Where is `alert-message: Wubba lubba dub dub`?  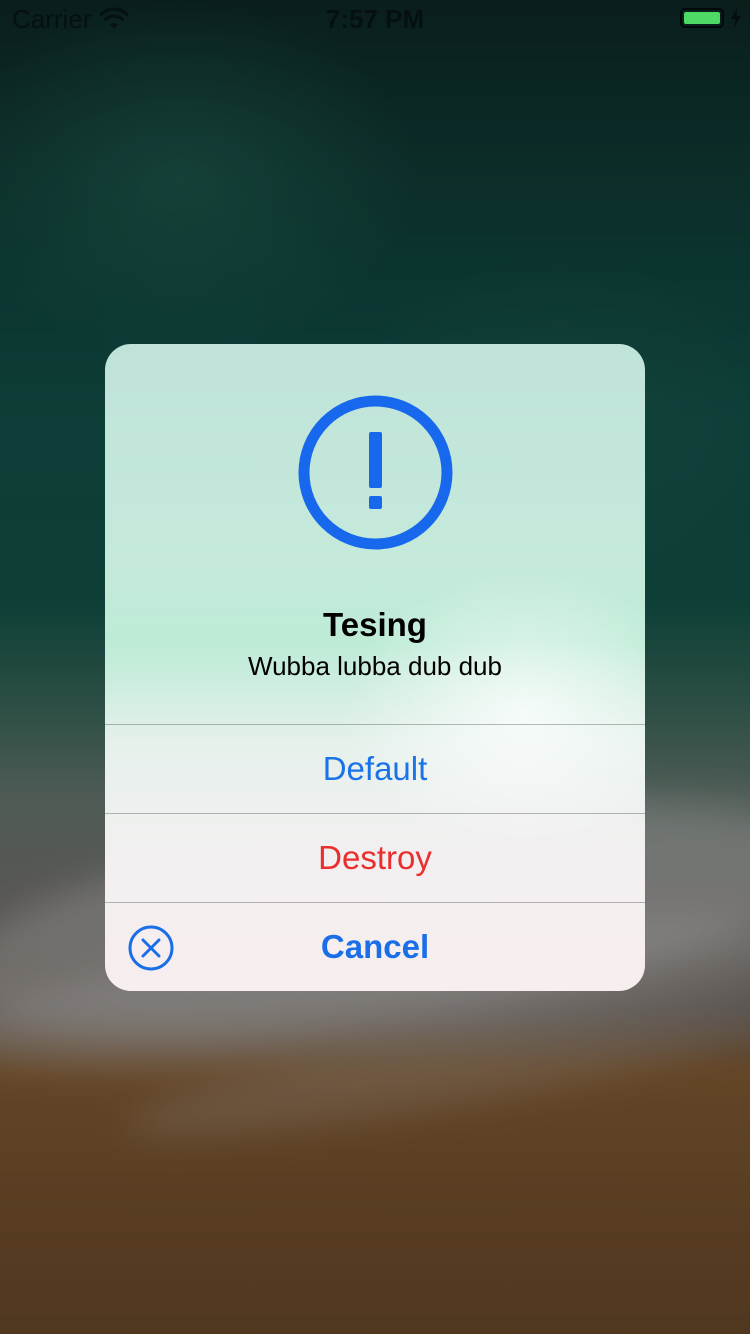
alert-message: Wubba lubba dub dub is located at coordinates (375, 666).